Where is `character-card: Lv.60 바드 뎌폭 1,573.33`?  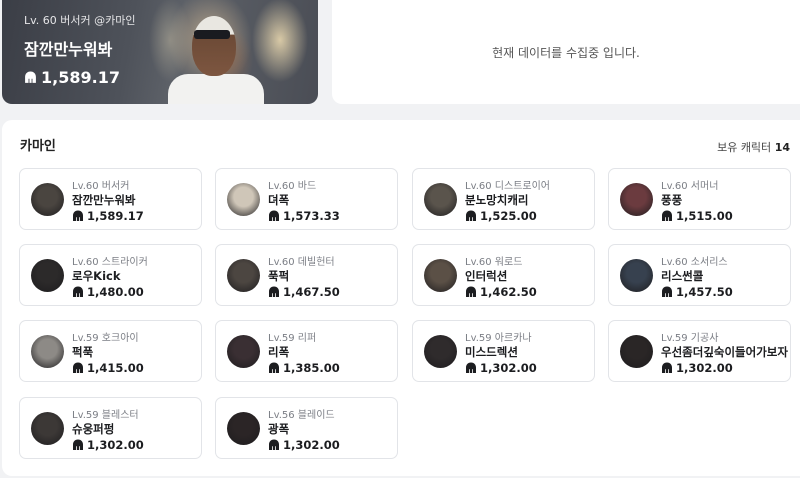
character-card: Lv.60 바드 뎌폭 1,573.33 is located at coordinates (306, 199).